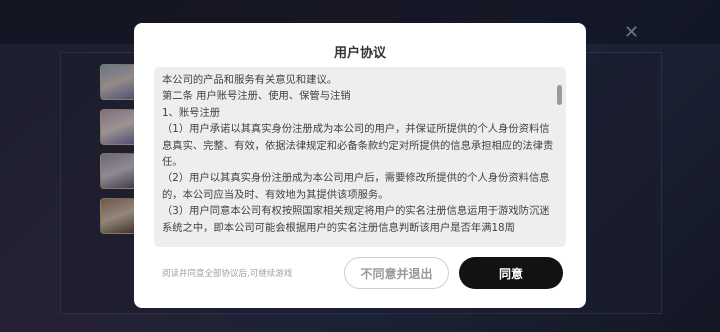 This screenshot has width=720, height=332. What do you see at coordinates (559, 95) in the screenshot?
I see `scrollbar-thumb` at bounding box center [559, 95].